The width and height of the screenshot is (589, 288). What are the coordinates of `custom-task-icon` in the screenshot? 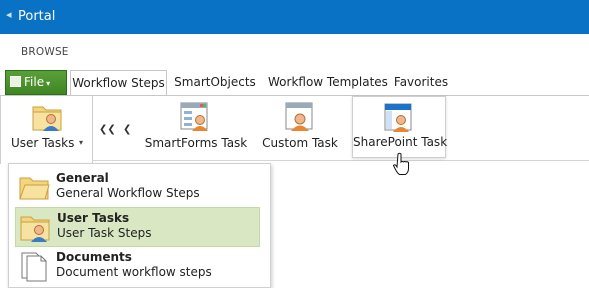 It's located at (299, 116).